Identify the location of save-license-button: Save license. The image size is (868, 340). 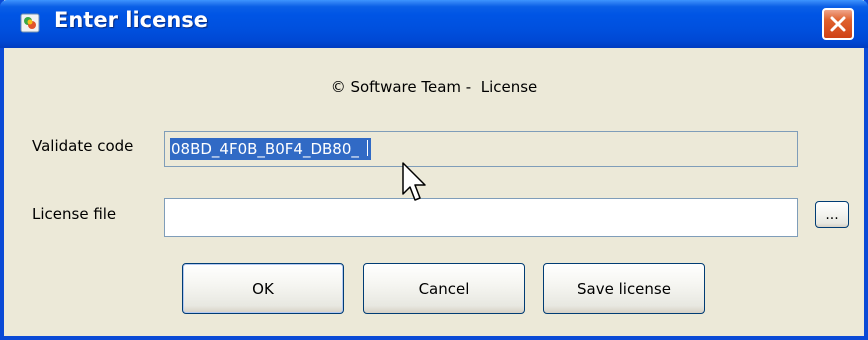
(624, 288).